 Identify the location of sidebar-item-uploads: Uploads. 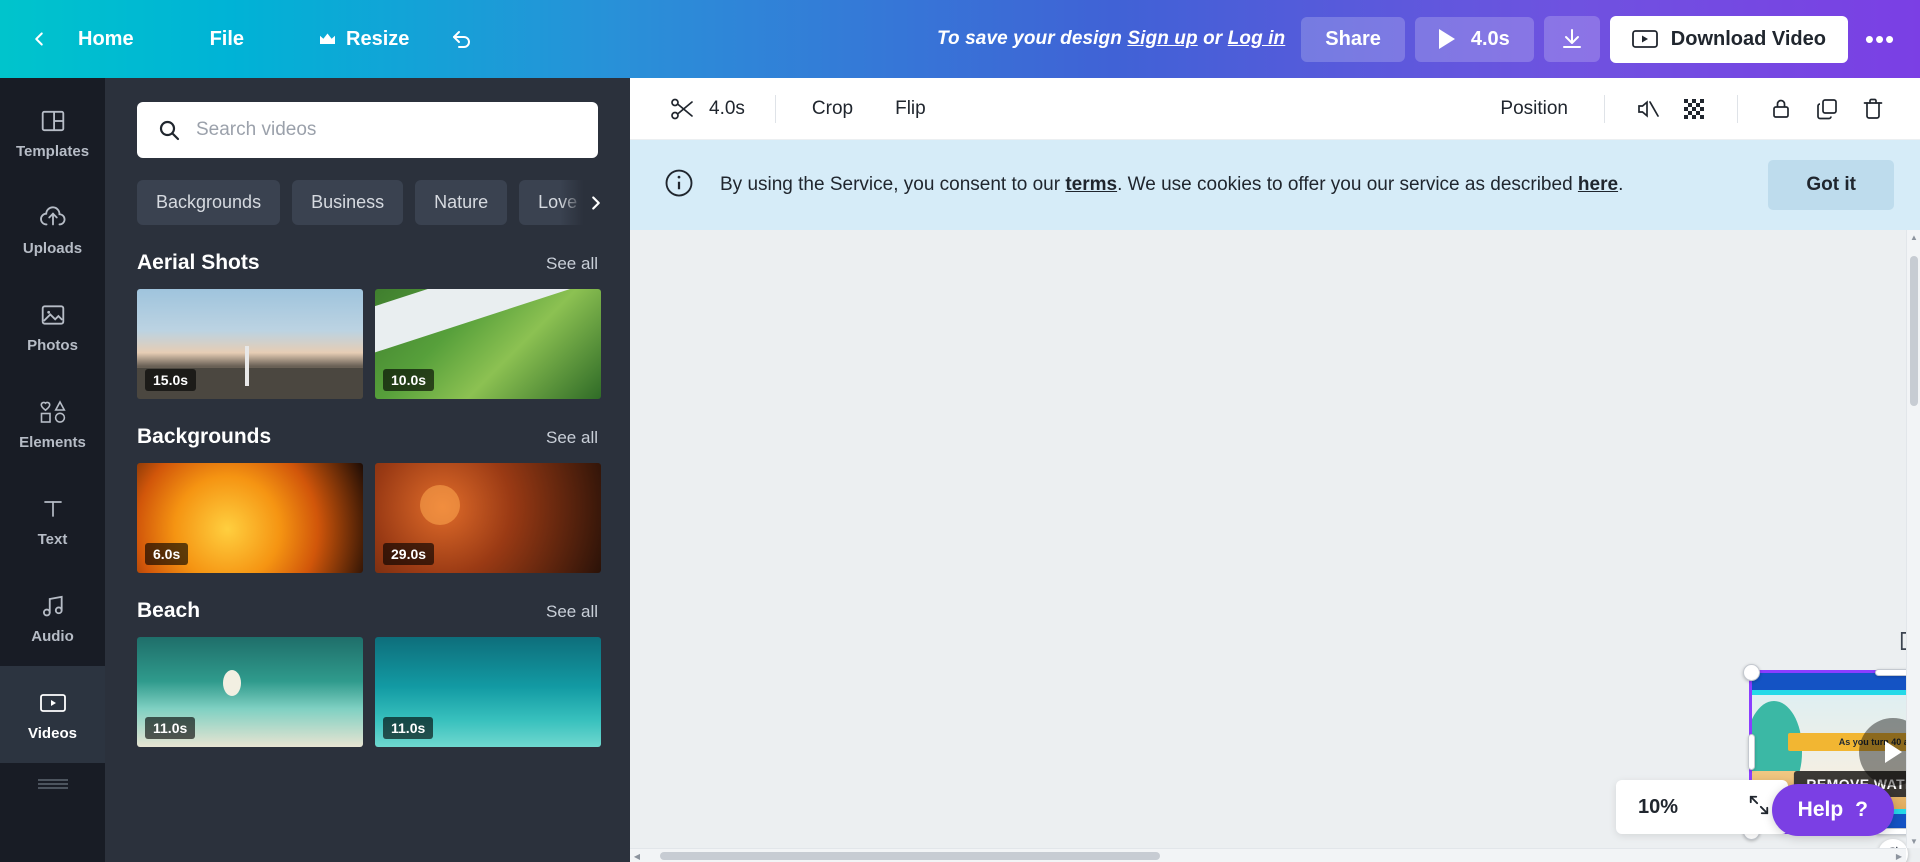
(52, 229).